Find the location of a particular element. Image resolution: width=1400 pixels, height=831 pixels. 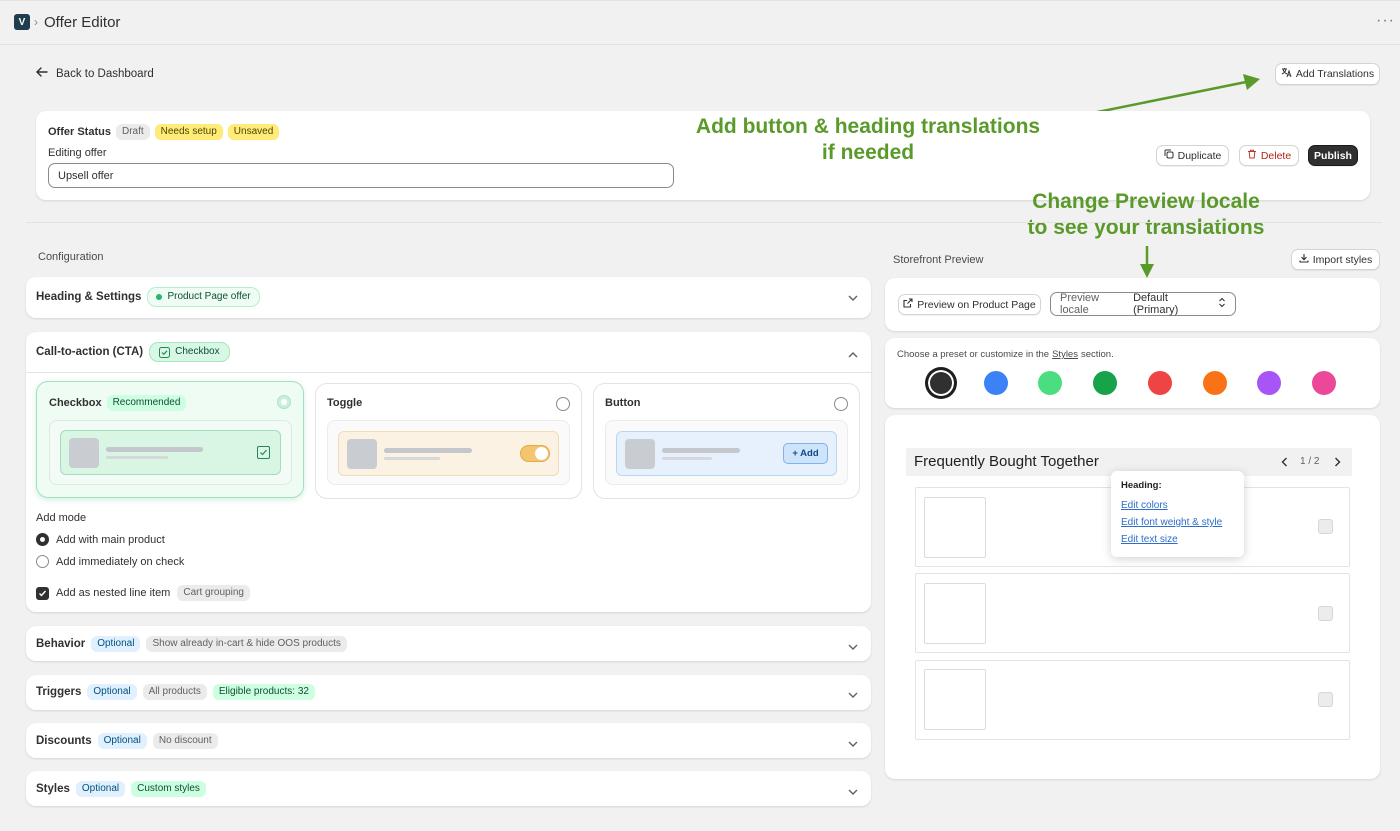

status-badge-unsaved: Unsaved is located at coordinates (253, 132).